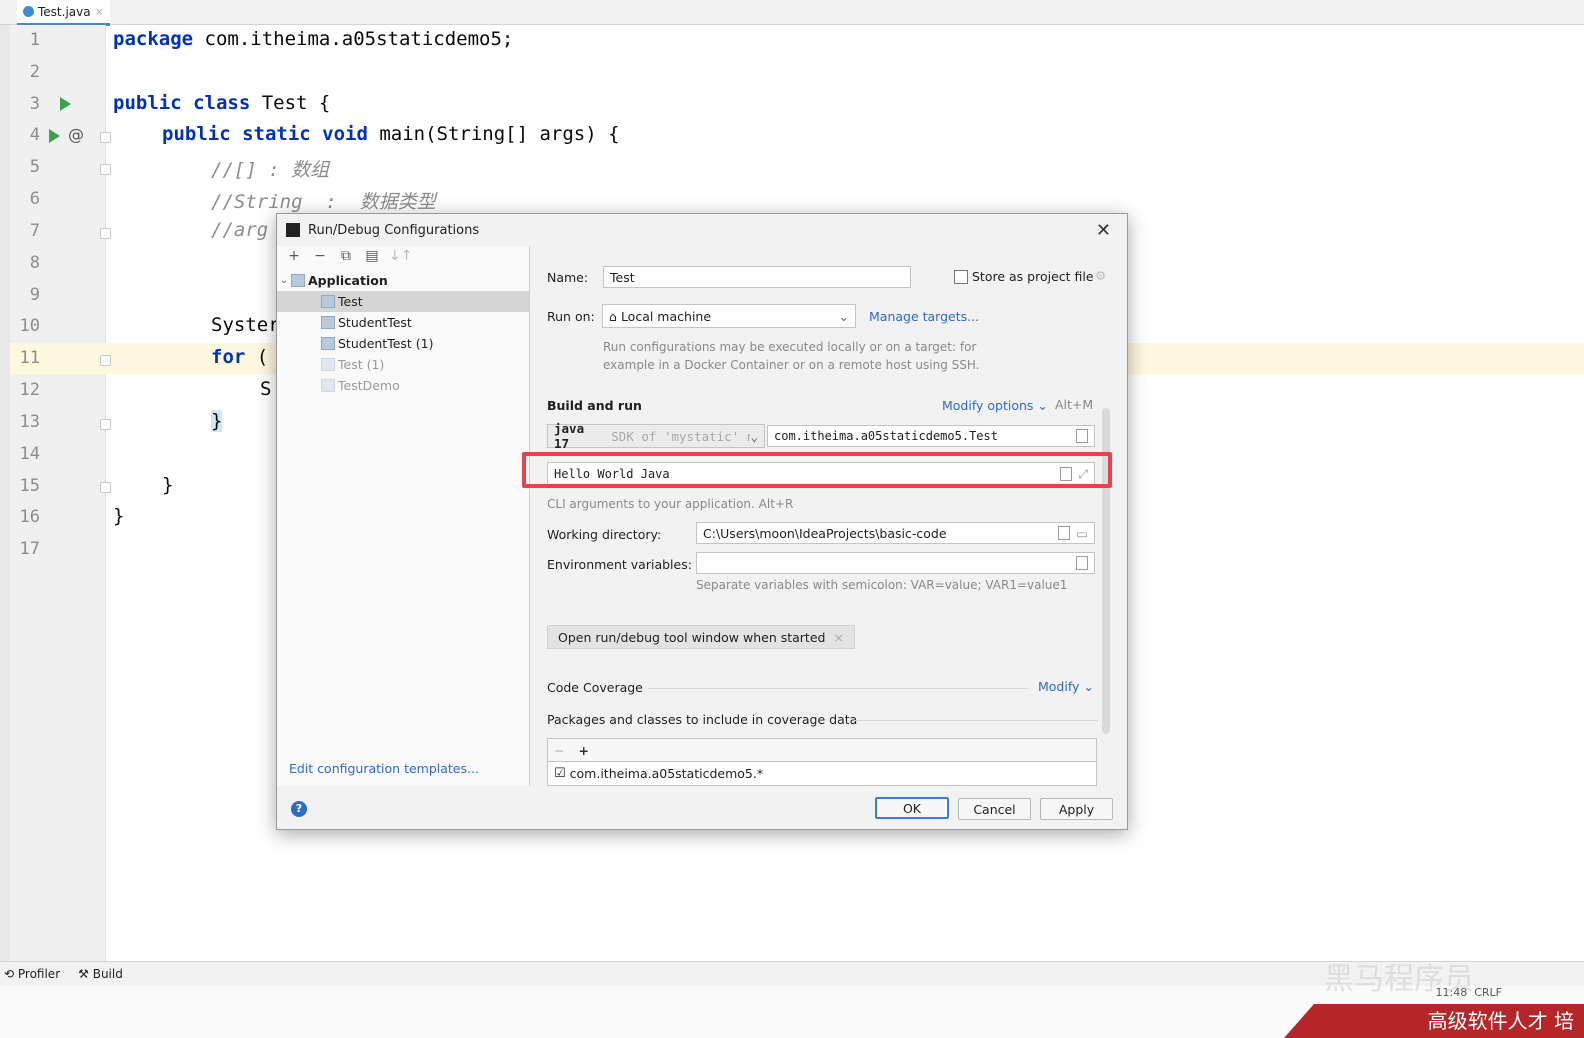 This screenshot has width=1584, height=1038. I want to click on tab-close-icon: ×, so click(99, 11).